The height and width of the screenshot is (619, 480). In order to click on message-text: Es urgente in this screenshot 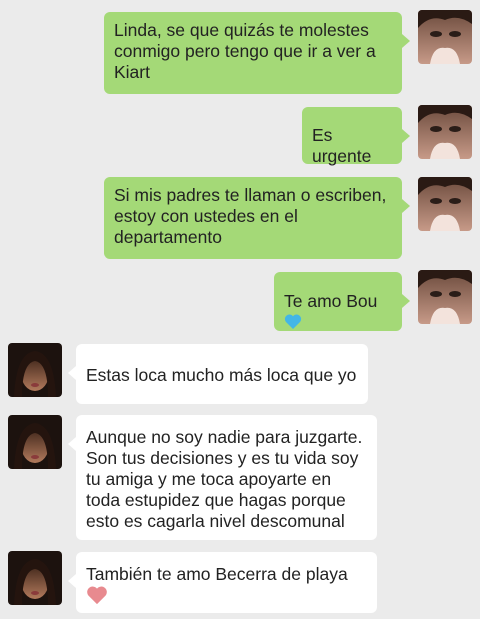, I will do `click(342, 145)`.